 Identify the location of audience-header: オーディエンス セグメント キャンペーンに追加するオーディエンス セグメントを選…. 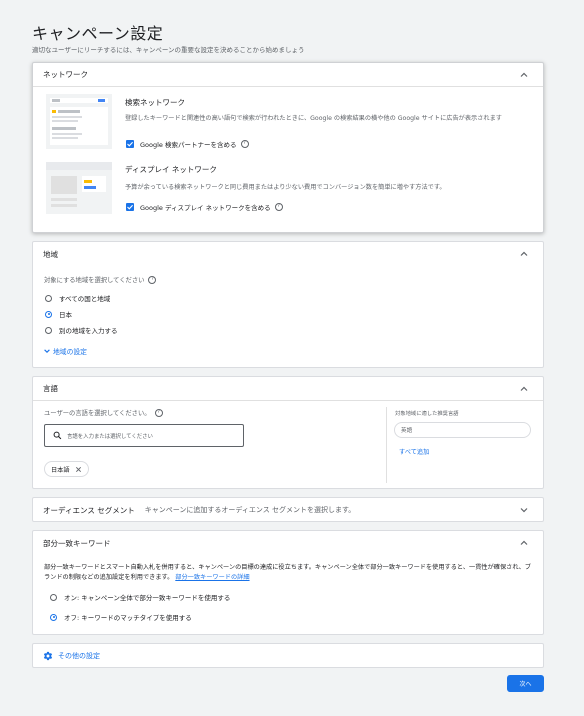
(288, 510).